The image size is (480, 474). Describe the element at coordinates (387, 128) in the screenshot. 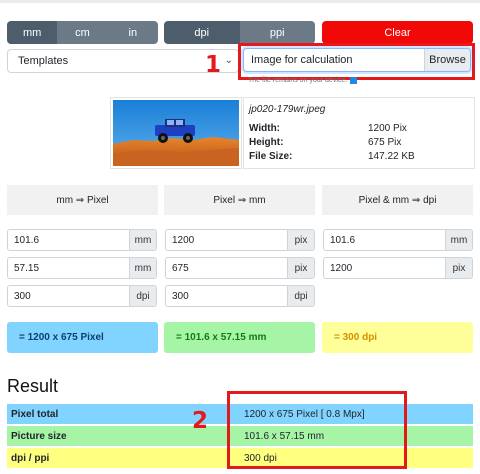

I see `width-value: 1200 Pix` at that location.